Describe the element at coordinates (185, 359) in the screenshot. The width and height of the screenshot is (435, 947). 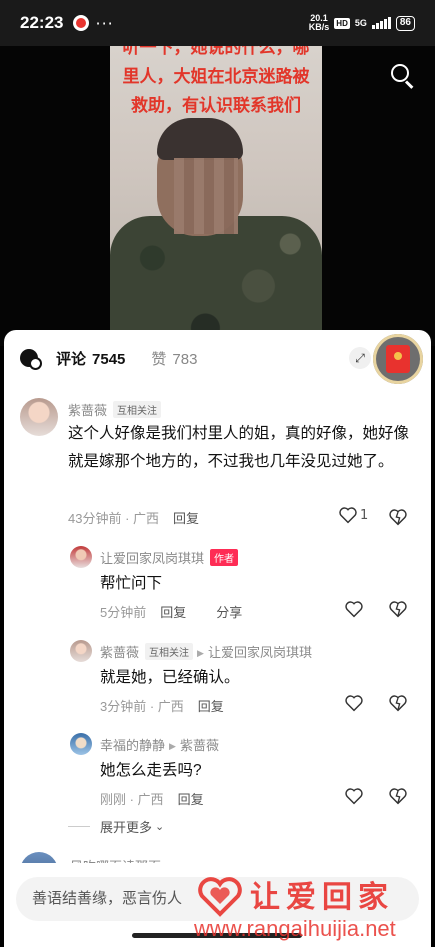
I see `tab-likes-count: 783` at that location.